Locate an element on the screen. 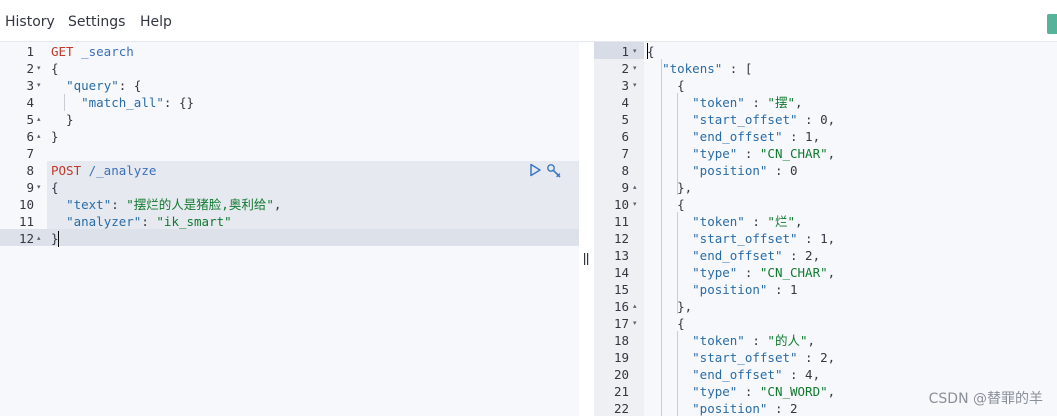 The width and height of the screenshot is (1057, 416). line-number: 16 is located at coordinates (621, 306).